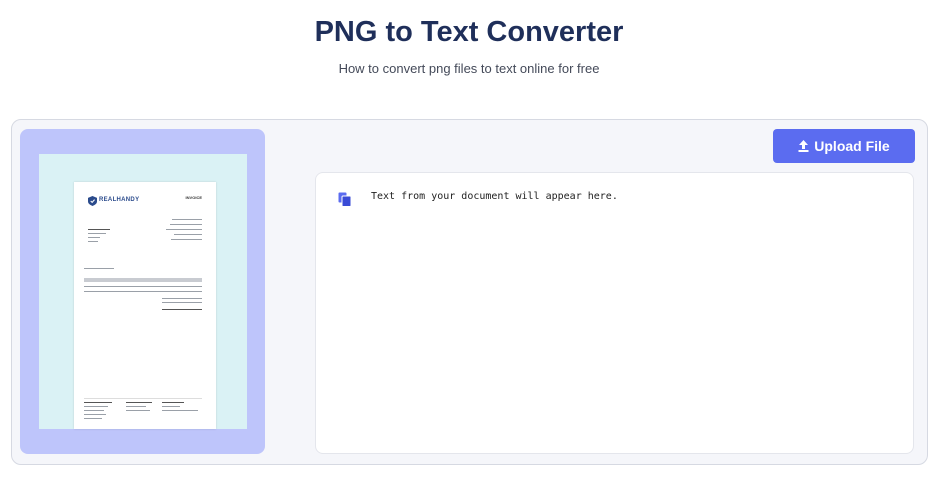 Image resolution: width=938 pixels, height=493 pixels. What do you see at coordinates (193, 197) in the screenshot?
I see `document-title: INVOICE` at bounding box center [193, 197].